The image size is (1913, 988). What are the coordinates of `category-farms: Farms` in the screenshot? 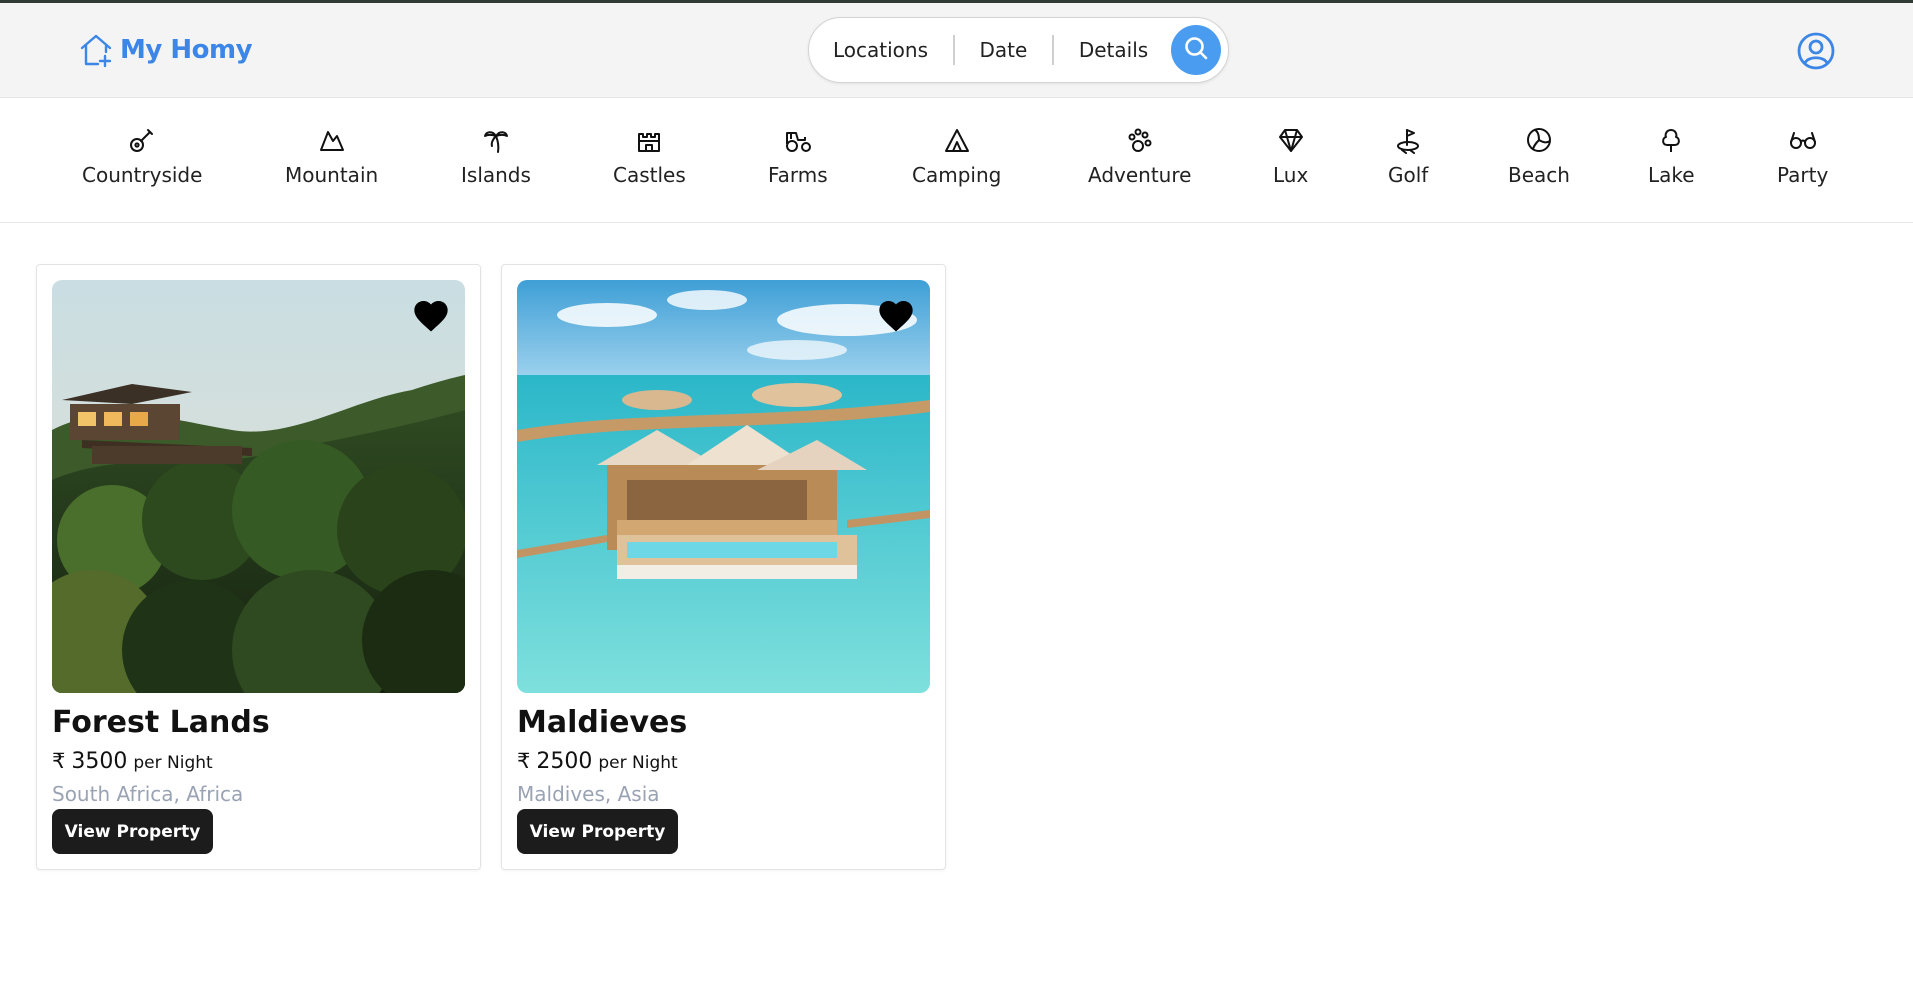 It's located at (798, 156).